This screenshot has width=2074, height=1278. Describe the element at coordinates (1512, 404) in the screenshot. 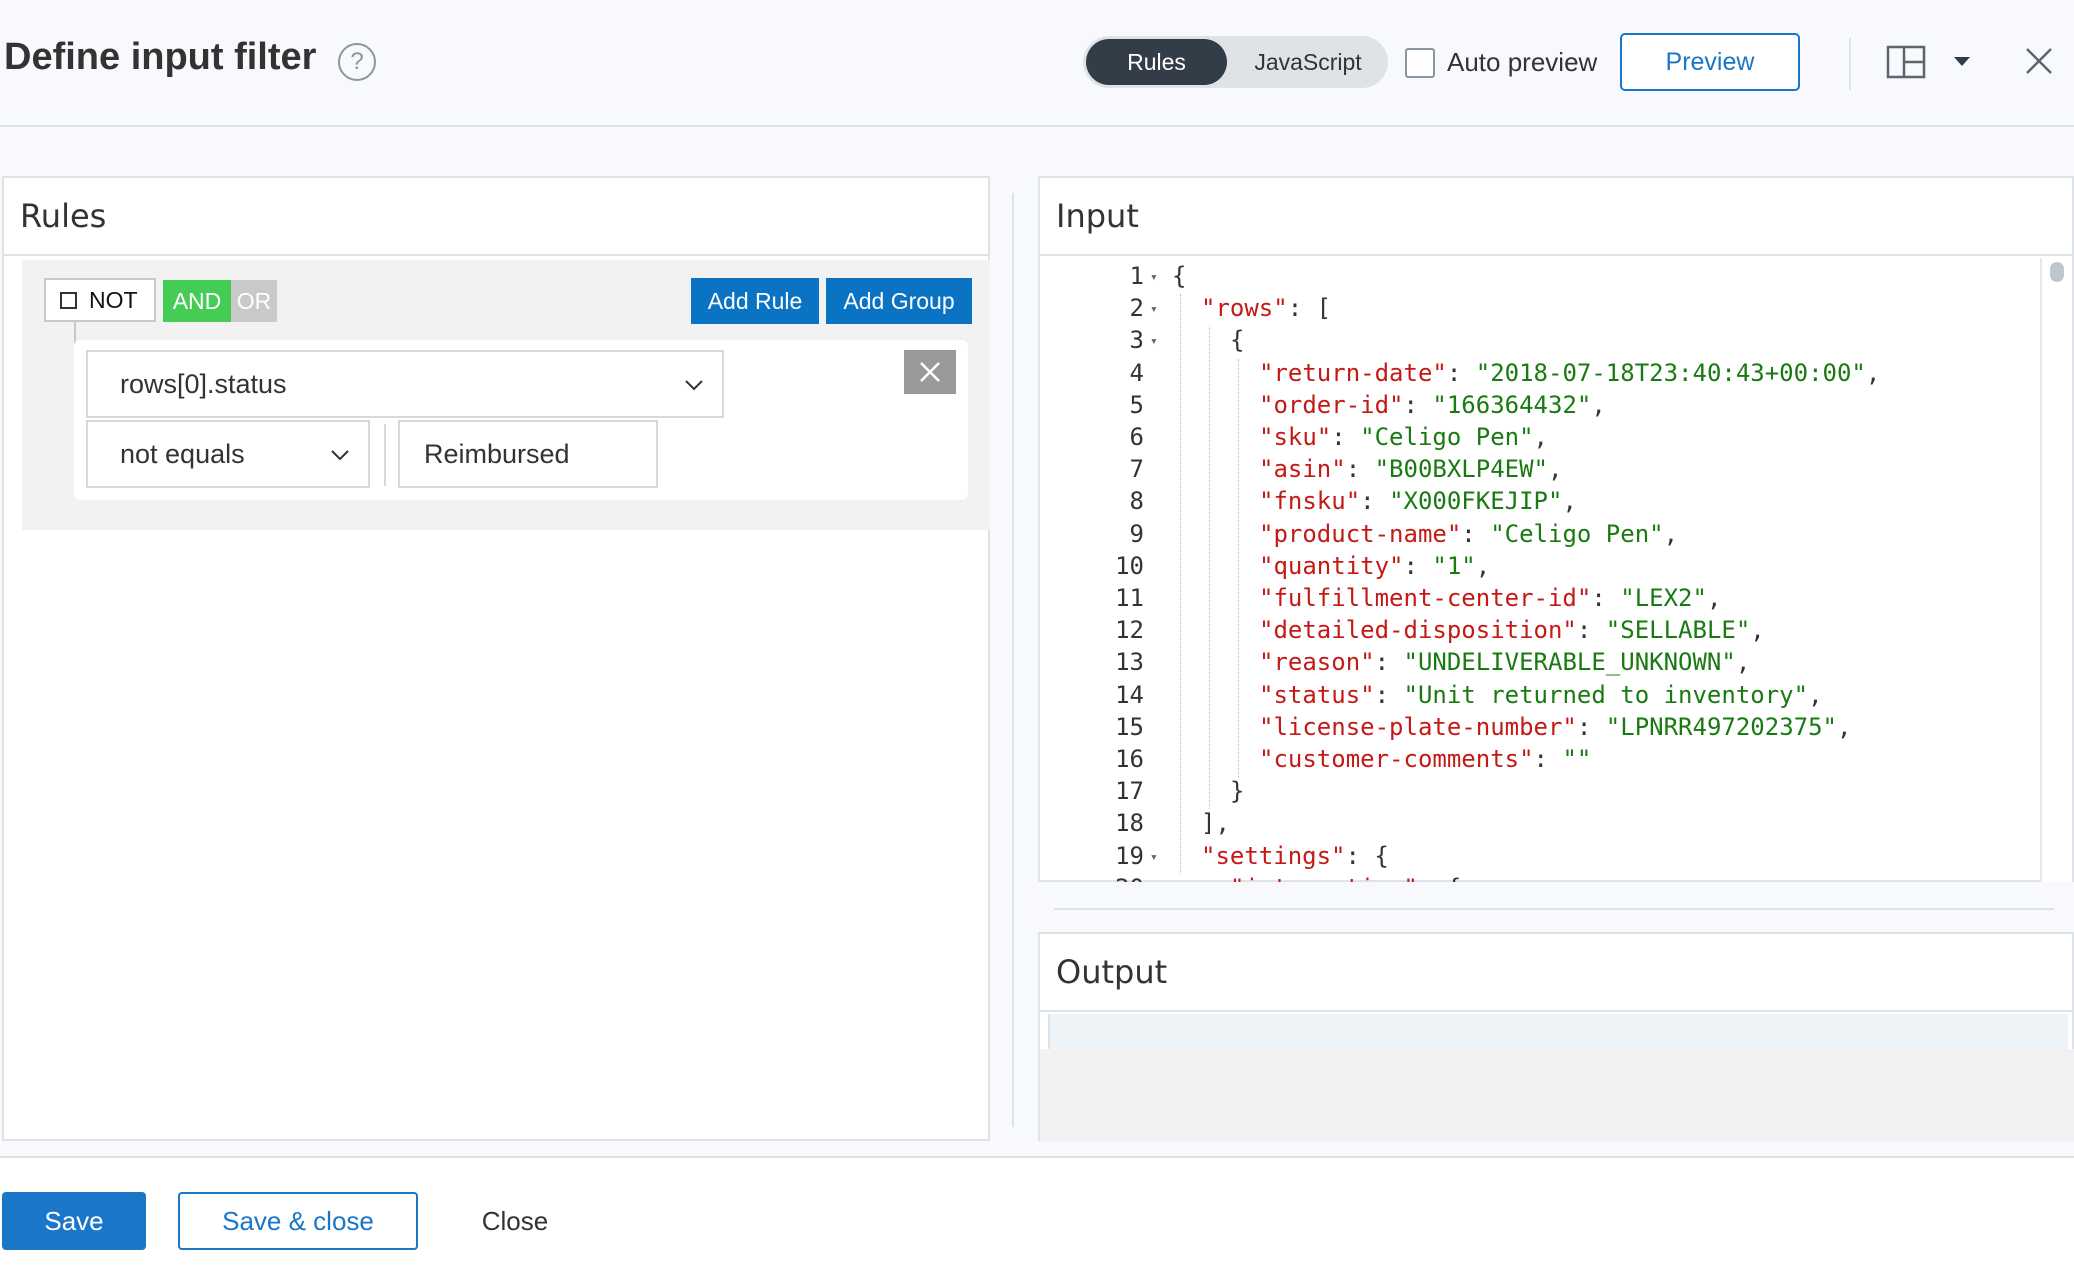

I see `json-string: "166364432"` at that location.